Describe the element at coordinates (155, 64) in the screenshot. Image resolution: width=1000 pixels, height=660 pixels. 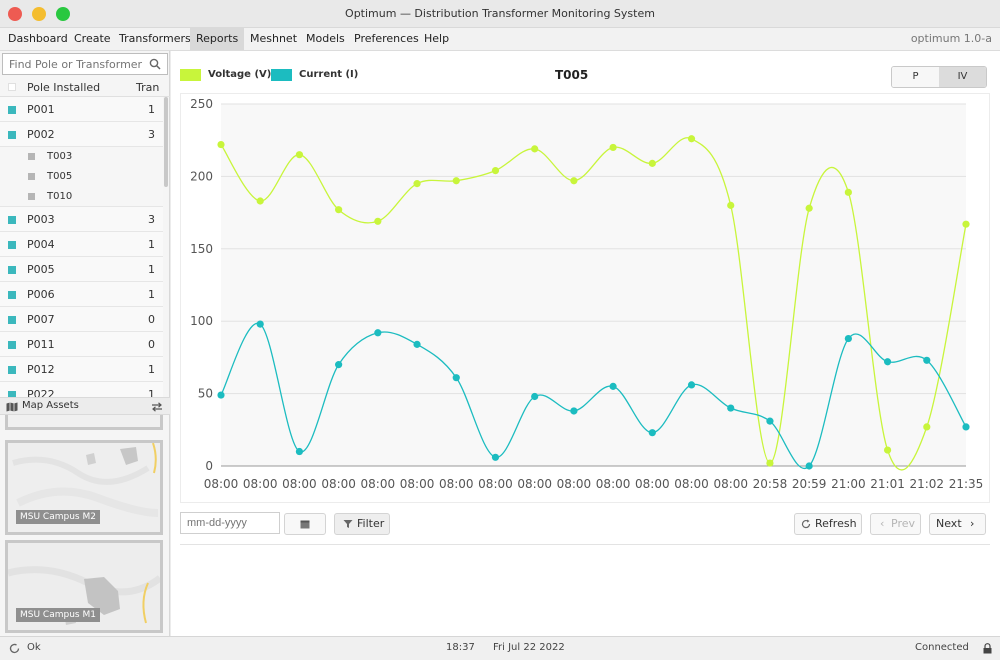
I see `search-icon` at that location.